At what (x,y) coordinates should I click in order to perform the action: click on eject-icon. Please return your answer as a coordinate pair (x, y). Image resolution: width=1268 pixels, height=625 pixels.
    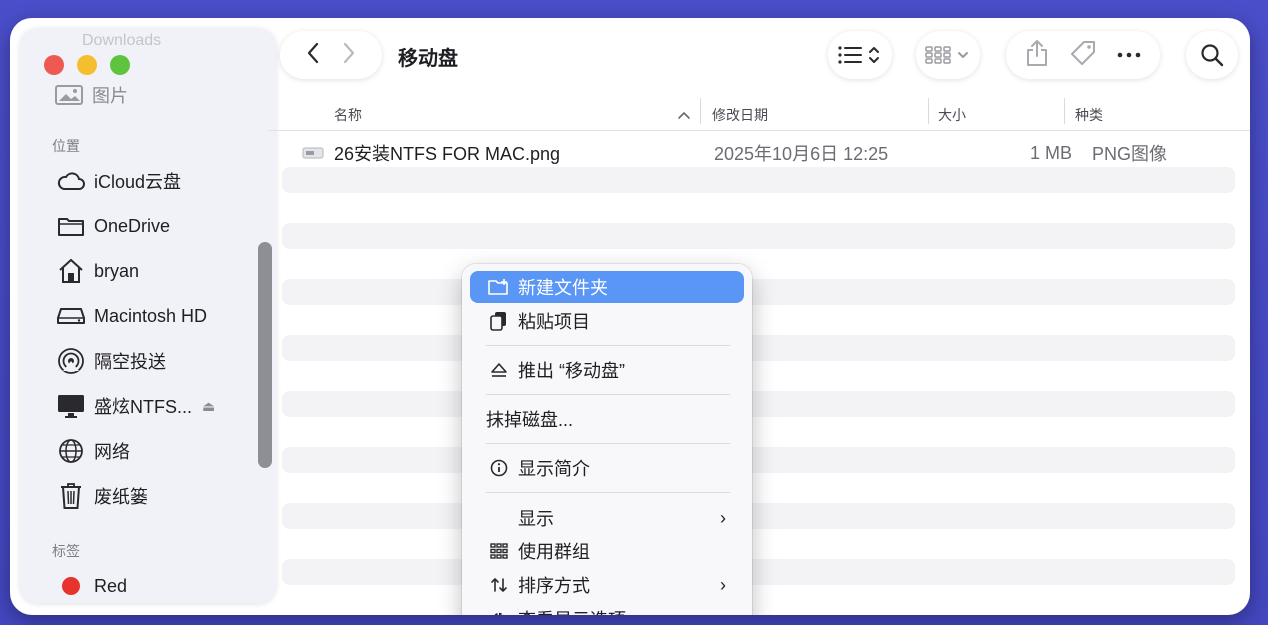
    Looking at the image, I should click on (499, 370).